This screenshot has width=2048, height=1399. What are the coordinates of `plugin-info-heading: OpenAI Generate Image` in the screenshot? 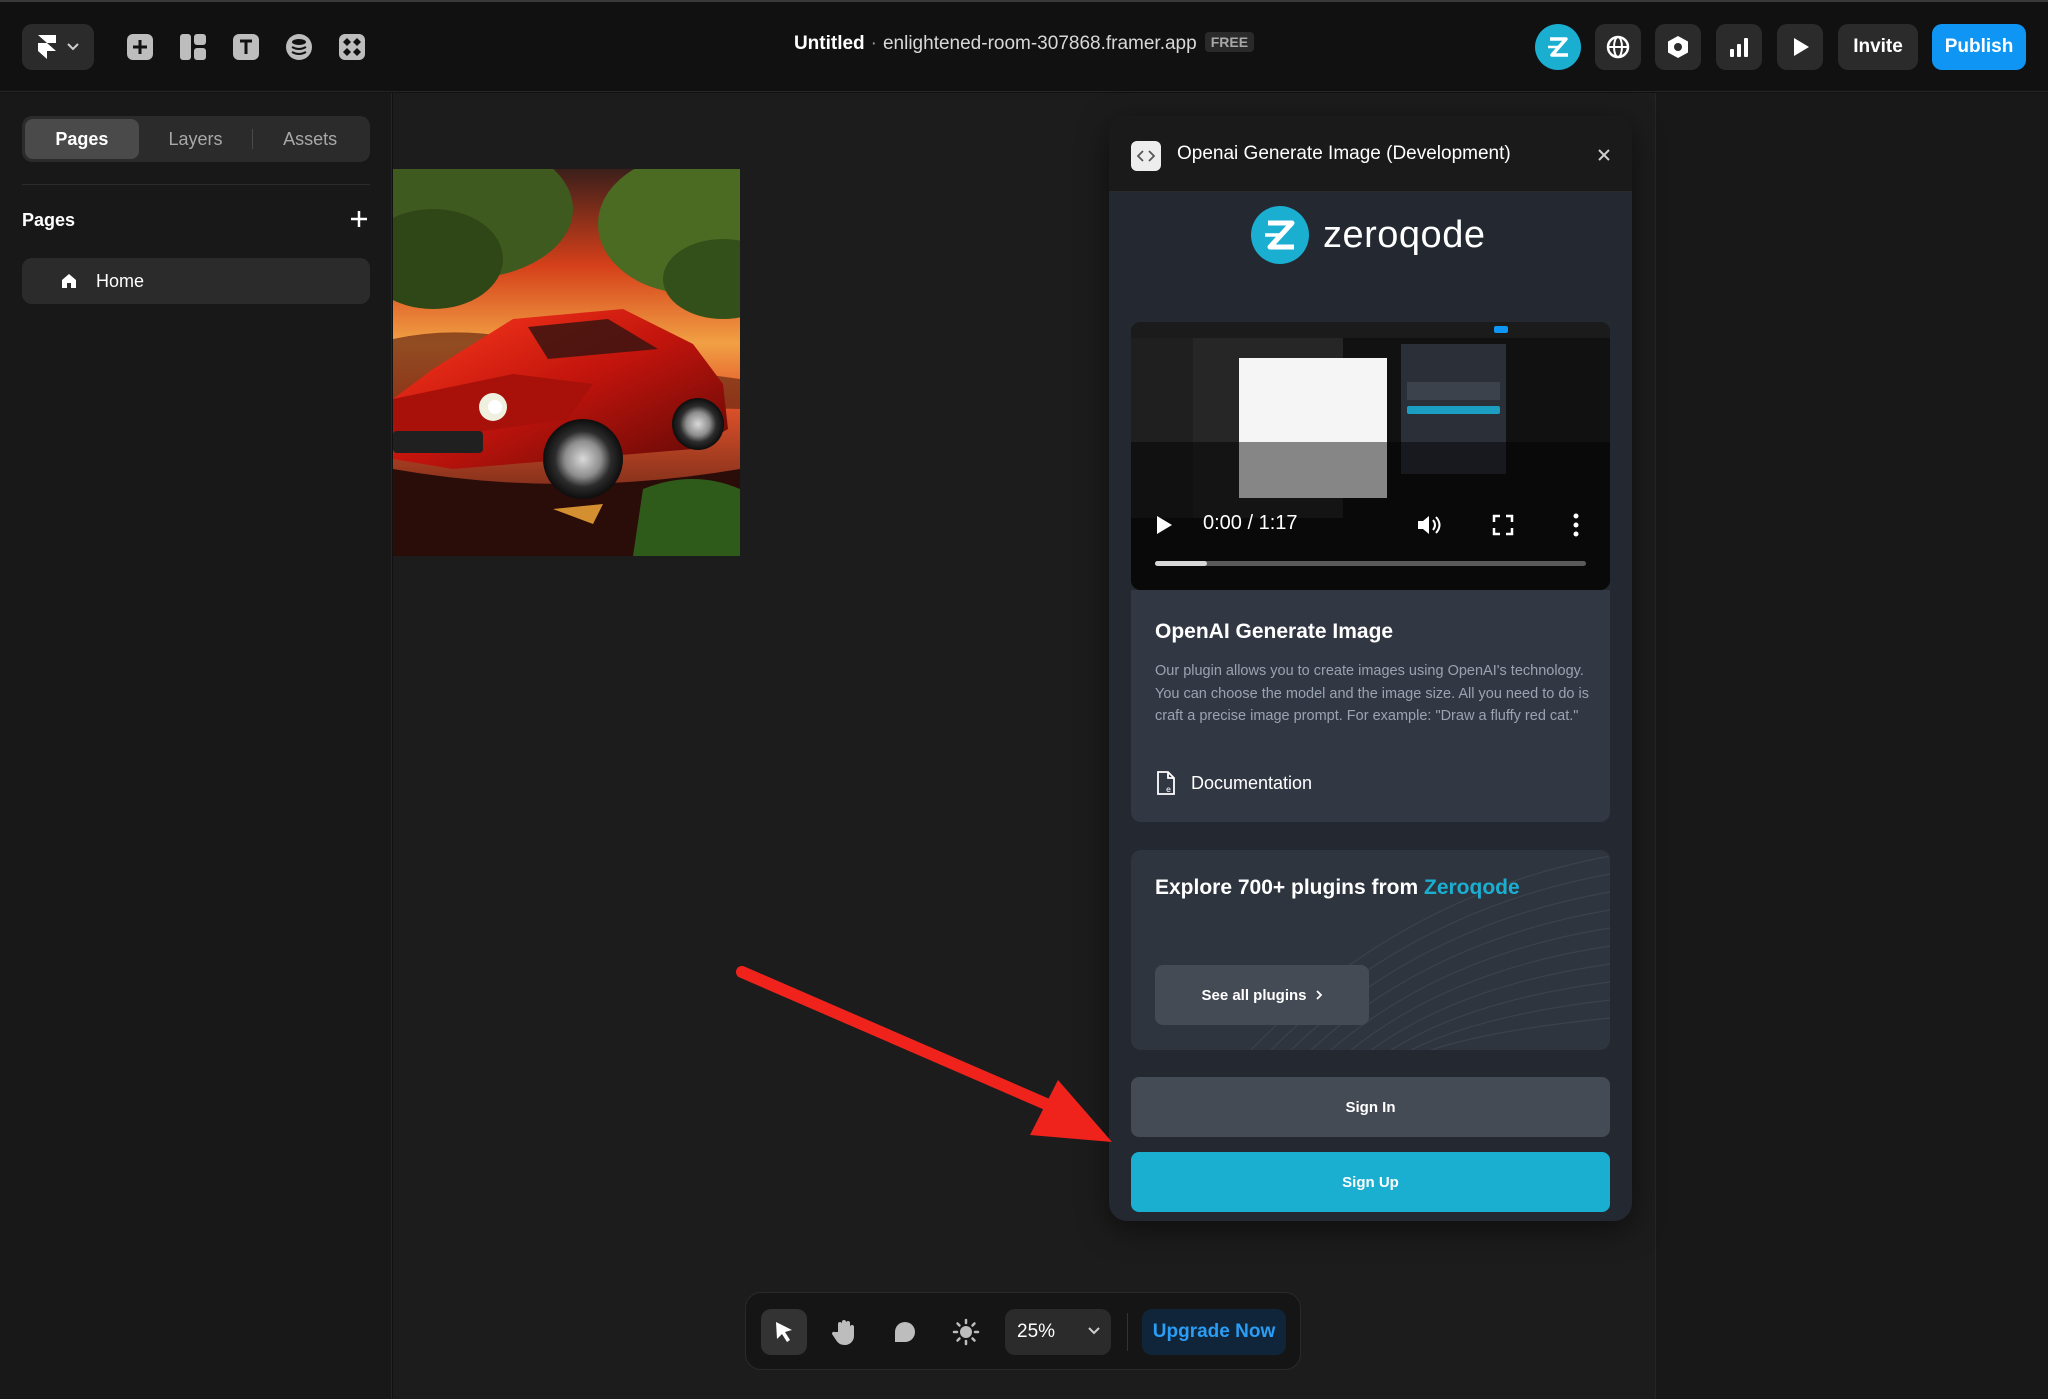 It's located at (1274, 631).